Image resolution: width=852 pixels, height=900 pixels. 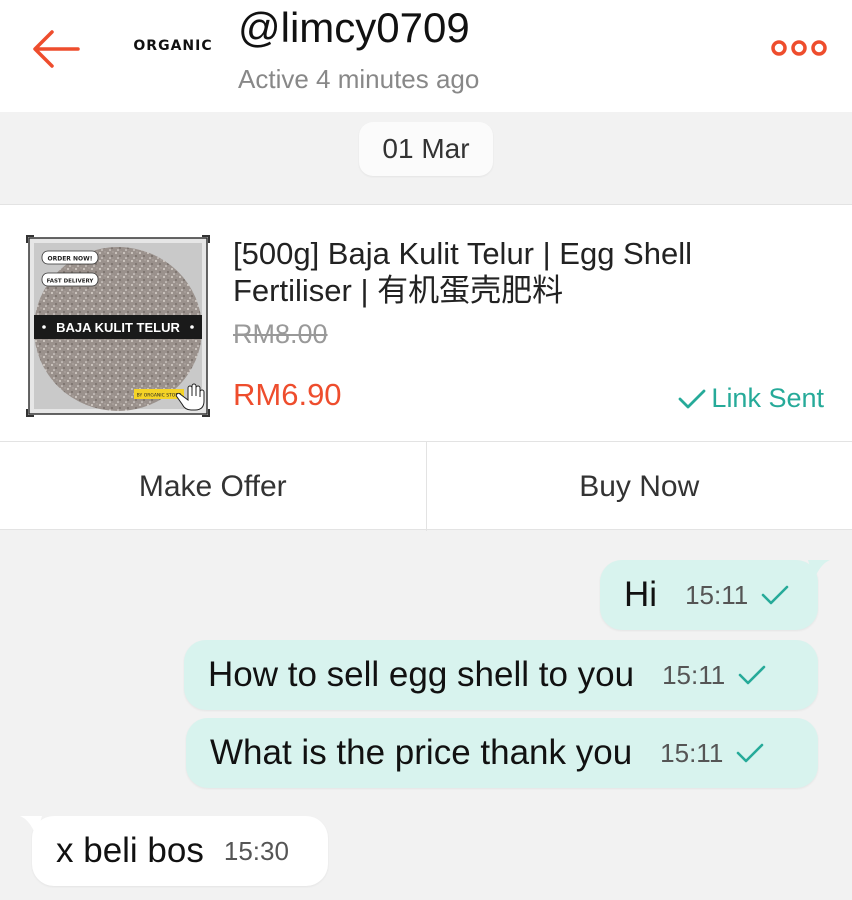 What do you see at coordinates (421, 674) in the screenshot?
I see `message-text: How to sell egg shell to you` at bounding box center [421, 674].